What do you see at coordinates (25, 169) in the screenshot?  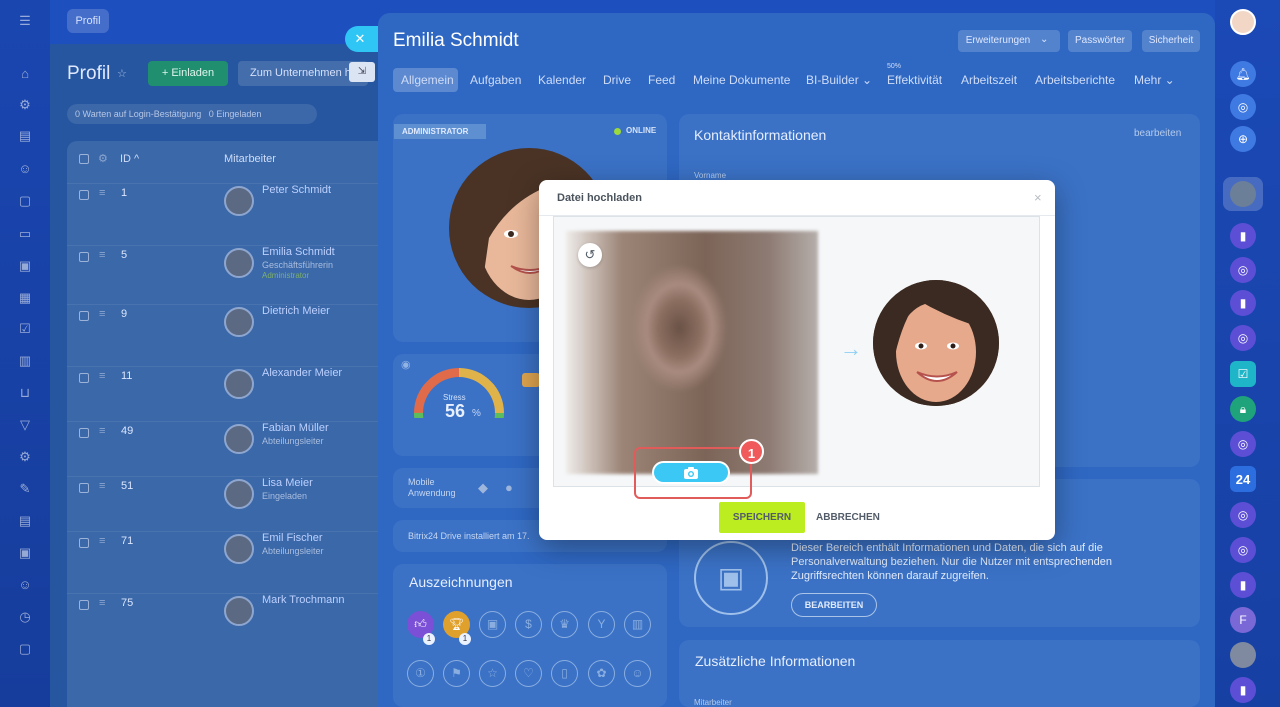 I see `users-icon: ☺` at bounding box center [25, 169].